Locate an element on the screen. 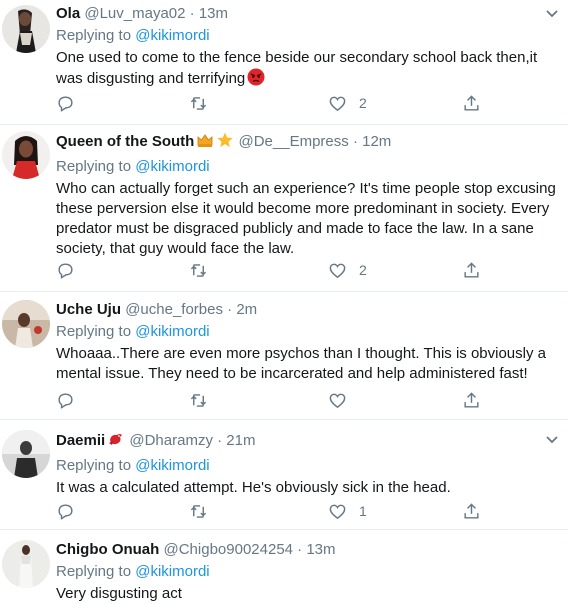  like-button is located at coordinates (343, 400).